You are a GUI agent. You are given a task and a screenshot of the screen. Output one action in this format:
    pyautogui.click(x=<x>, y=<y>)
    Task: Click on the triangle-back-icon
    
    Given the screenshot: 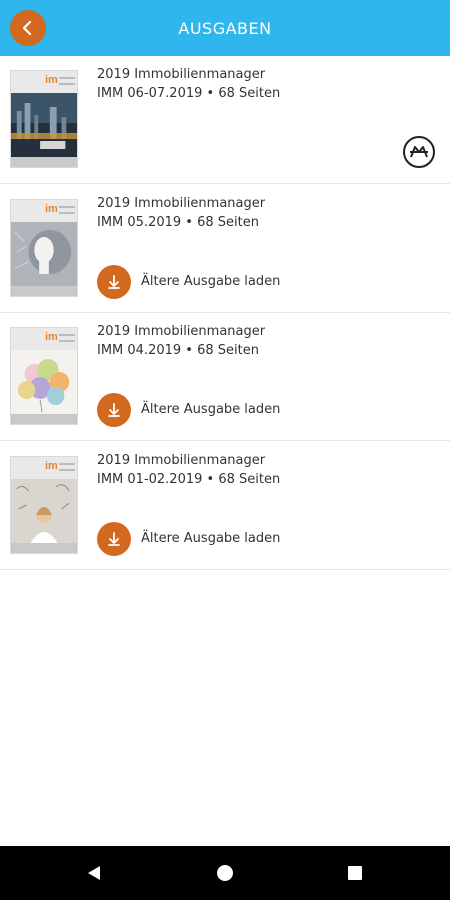 What is the action you would take?
    pyautogui.click(x=94, y=873)
    